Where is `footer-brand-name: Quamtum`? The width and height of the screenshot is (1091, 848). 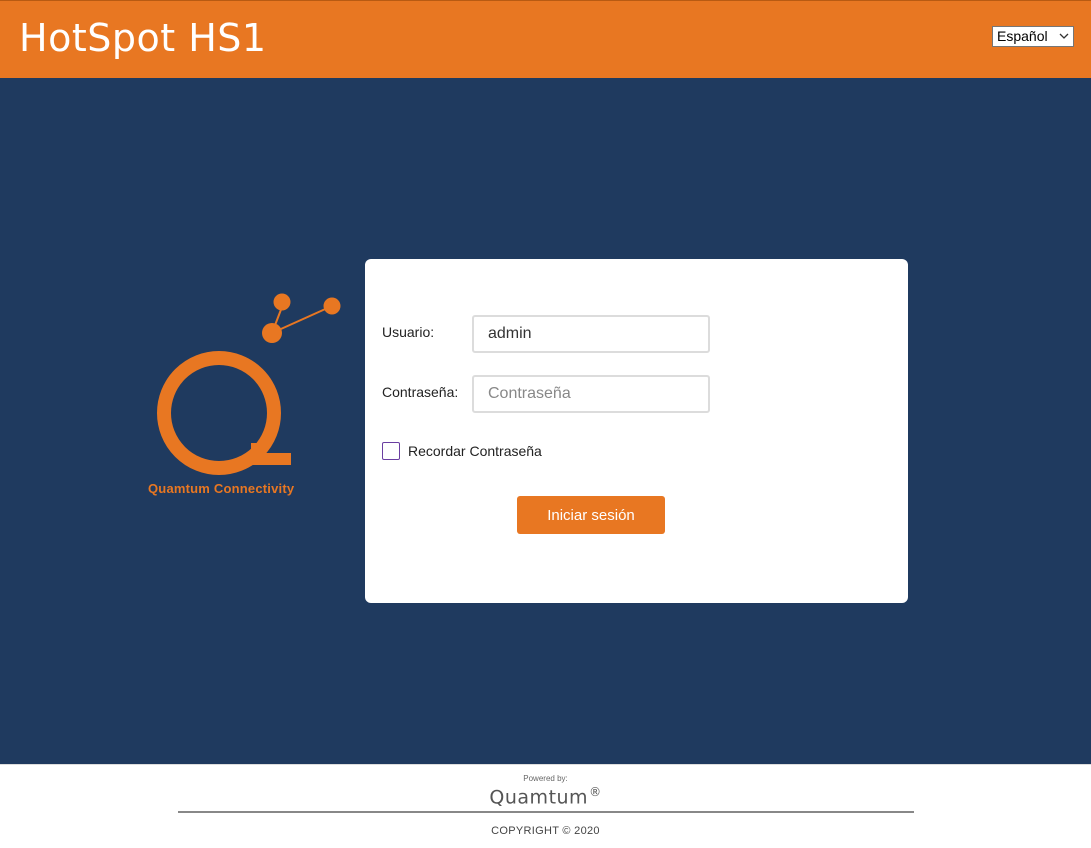
footer-brand-name: Quamtum is located at coordinates (539, 797).